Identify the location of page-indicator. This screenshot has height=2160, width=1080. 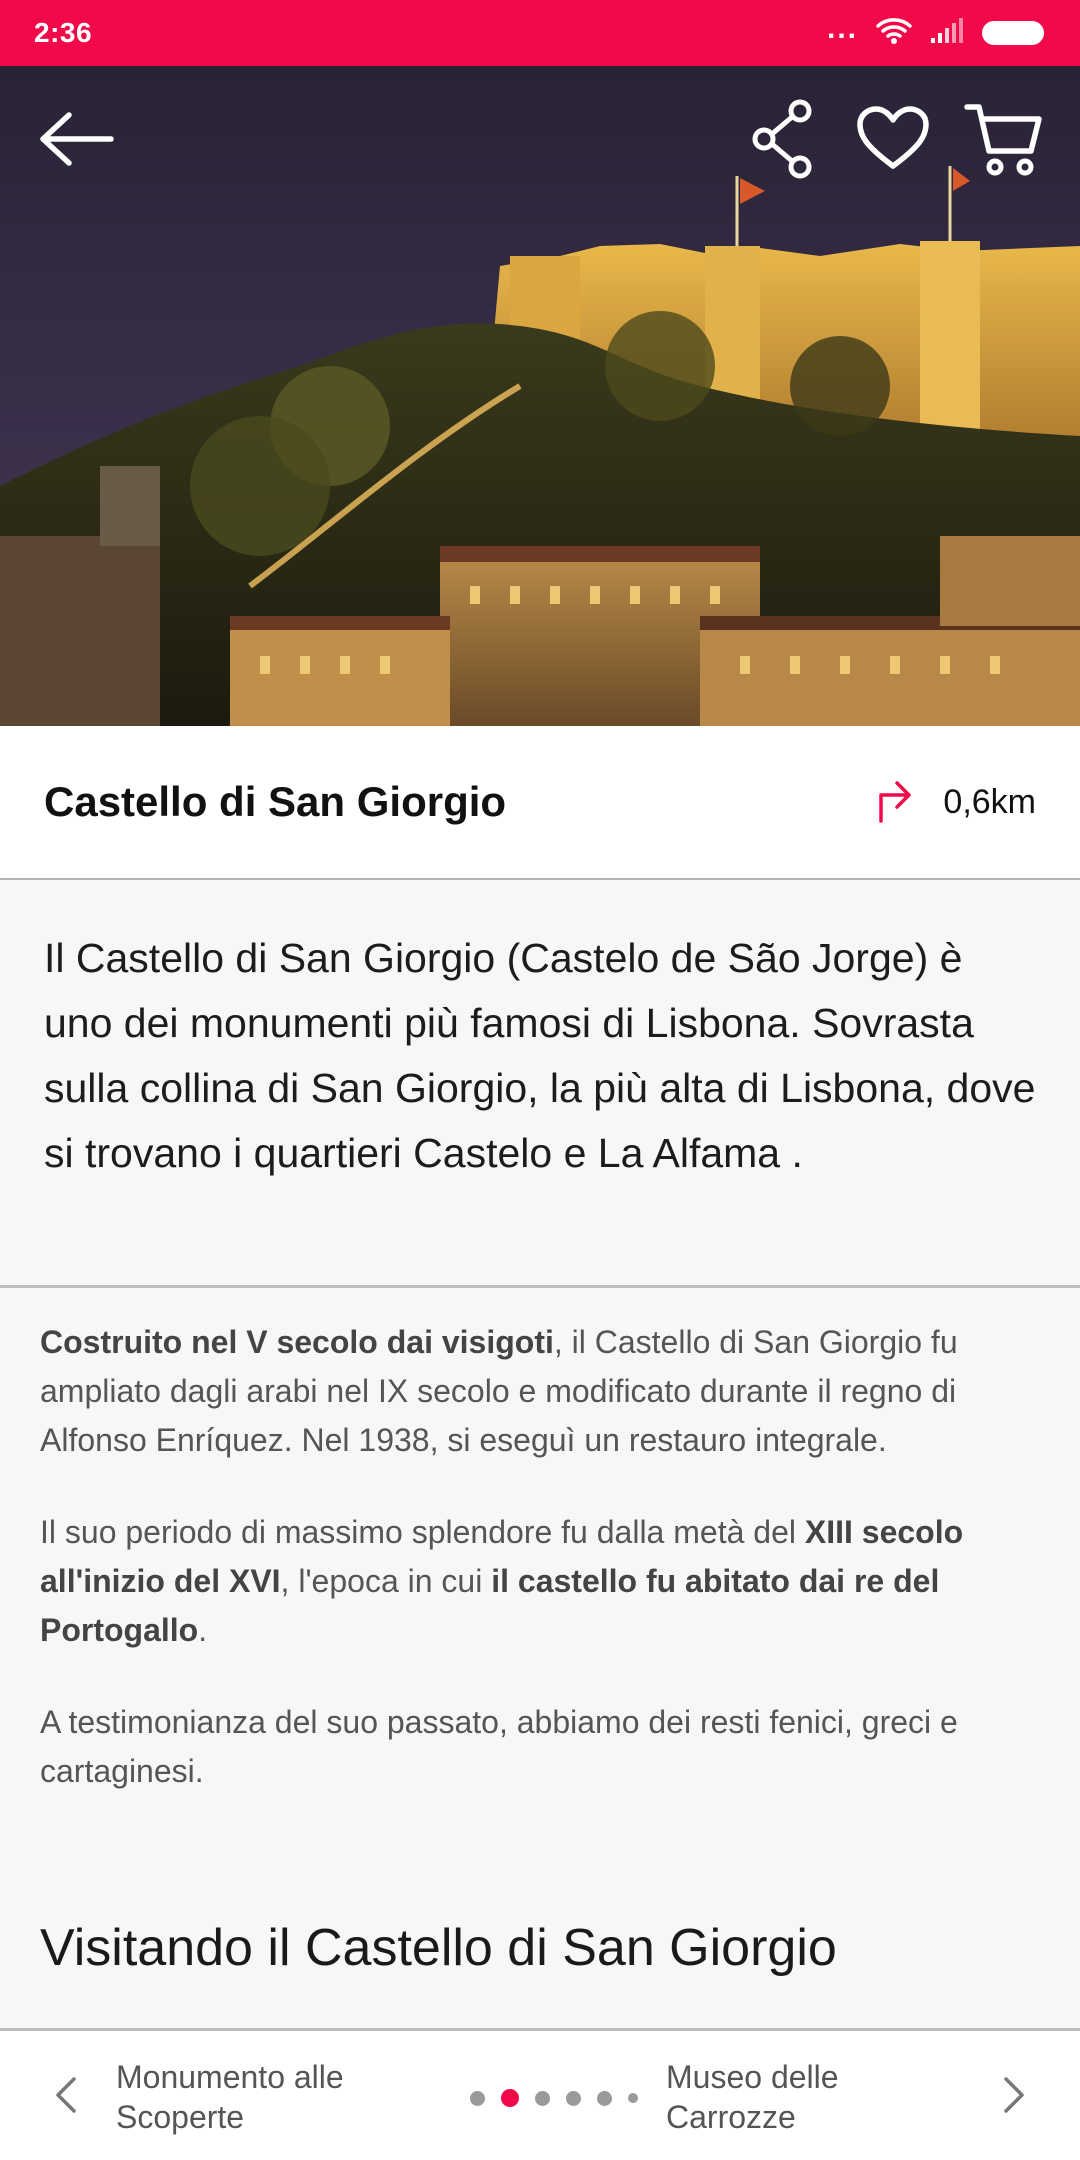
(554, 2098).